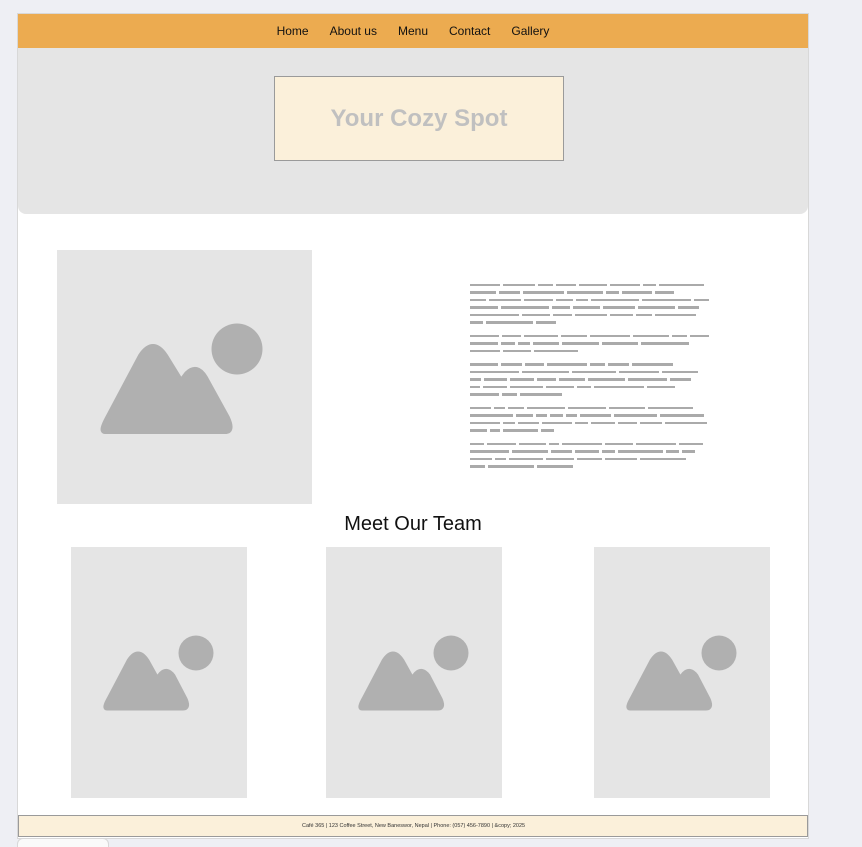 The width and height of the screenshot is (862, 847). I want to click on hero-title: Your Cozy Spot, so click(419, 118).